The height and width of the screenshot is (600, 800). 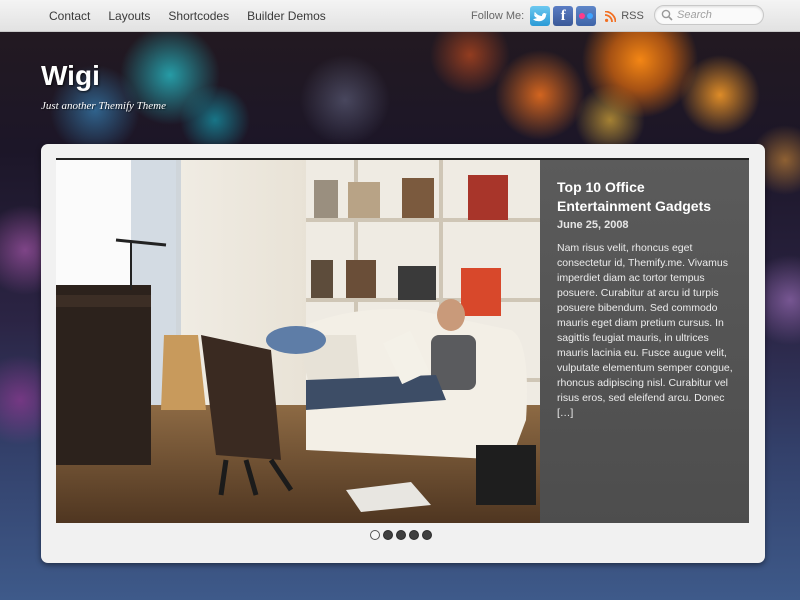 What do you see at coordinates (69, 16) in the screenshot?
I see `nav-contact: Contact` at bounding box center [69, 16].